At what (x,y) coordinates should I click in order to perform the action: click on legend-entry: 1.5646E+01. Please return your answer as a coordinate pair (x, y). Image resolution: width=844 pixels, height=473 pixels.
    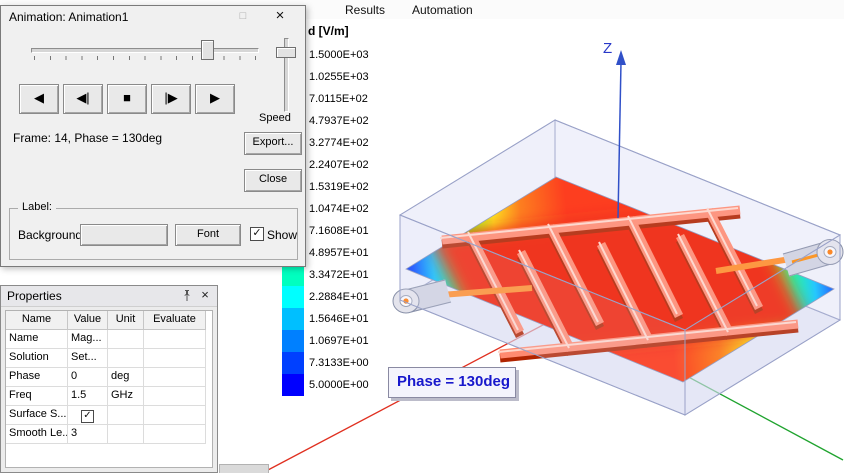
    Looking at the image, I should click on (325, 319).